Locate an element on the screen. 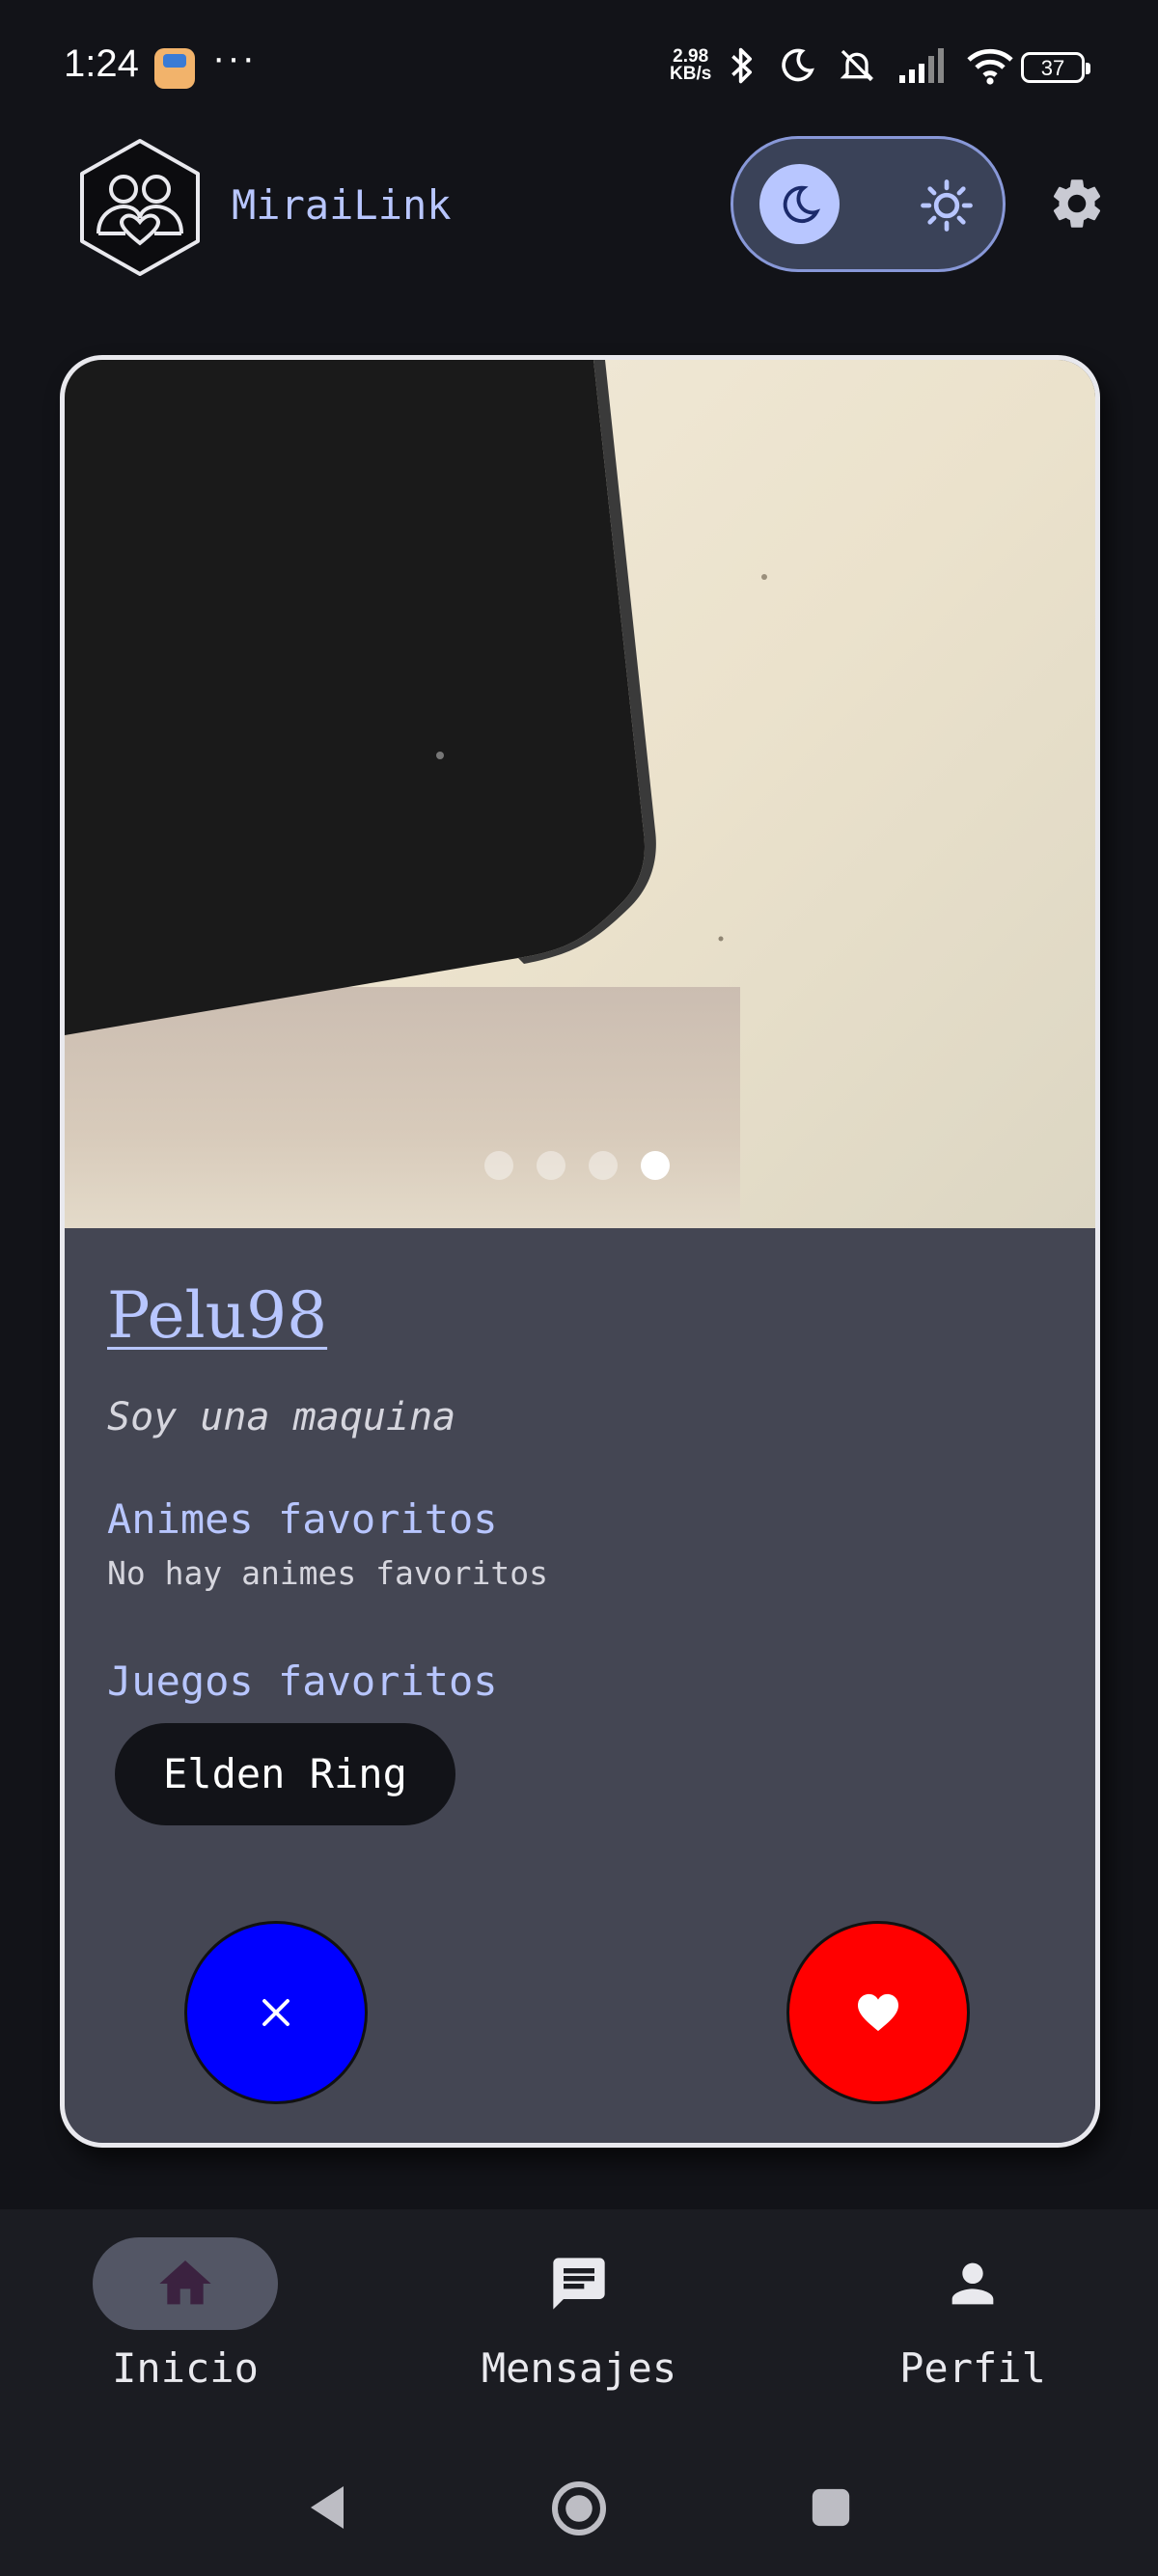 This screenshot has width=1158, height=2576. status-icons is located at coordinates (869, 65).